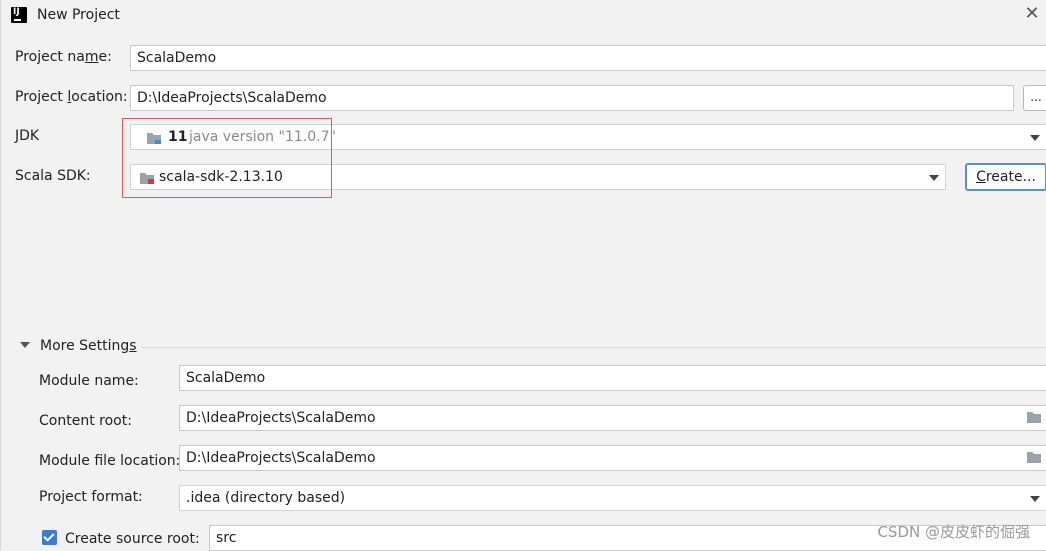  Describe the element at coordinates (27, 136) in the screenshot. I see `jdk-label: JDK` at that location.